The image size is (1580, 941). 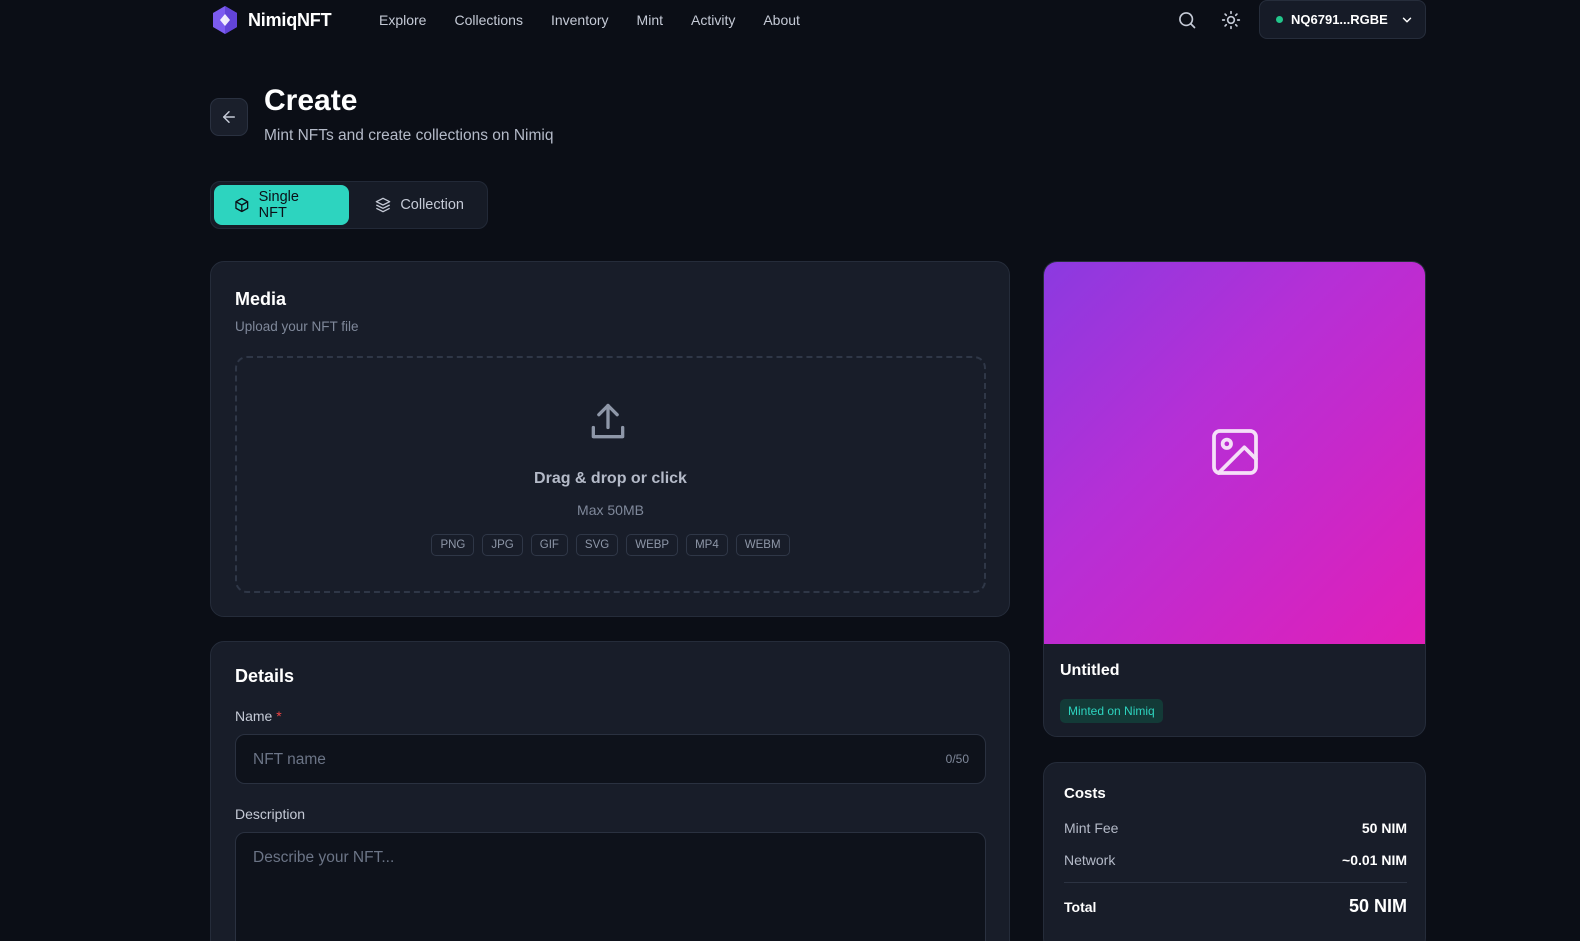 I want to click on wallet-button: NQ6791...RGBE, so click(x=1342, y=19).